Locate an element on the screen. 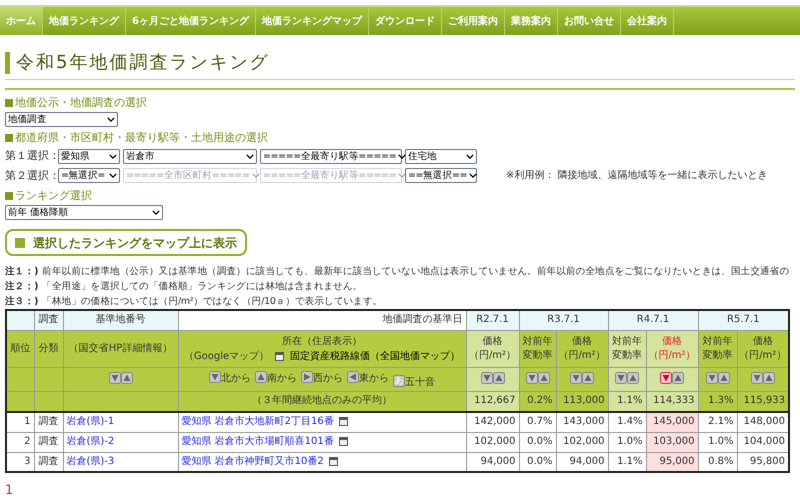 The height and width of the screenshot is (503, 800). page-title: 令和5年地価調査ランキング is located at coordinates (143, 63).